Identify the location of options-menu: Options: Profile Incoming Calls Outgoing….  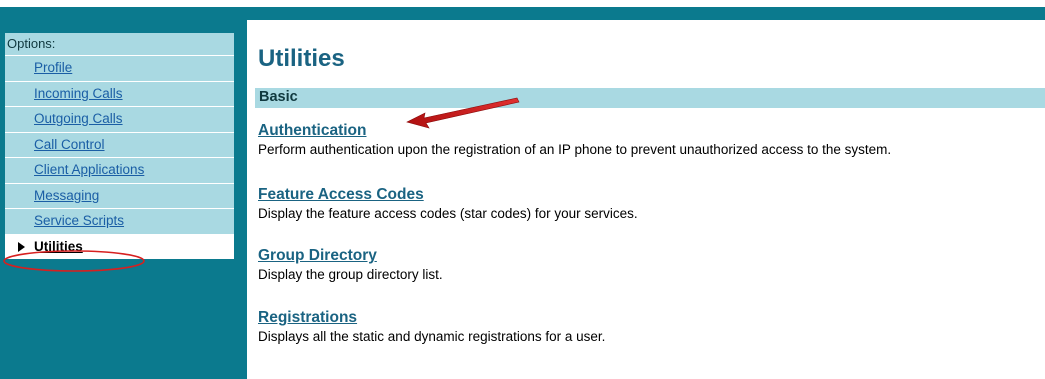
(119, 146).